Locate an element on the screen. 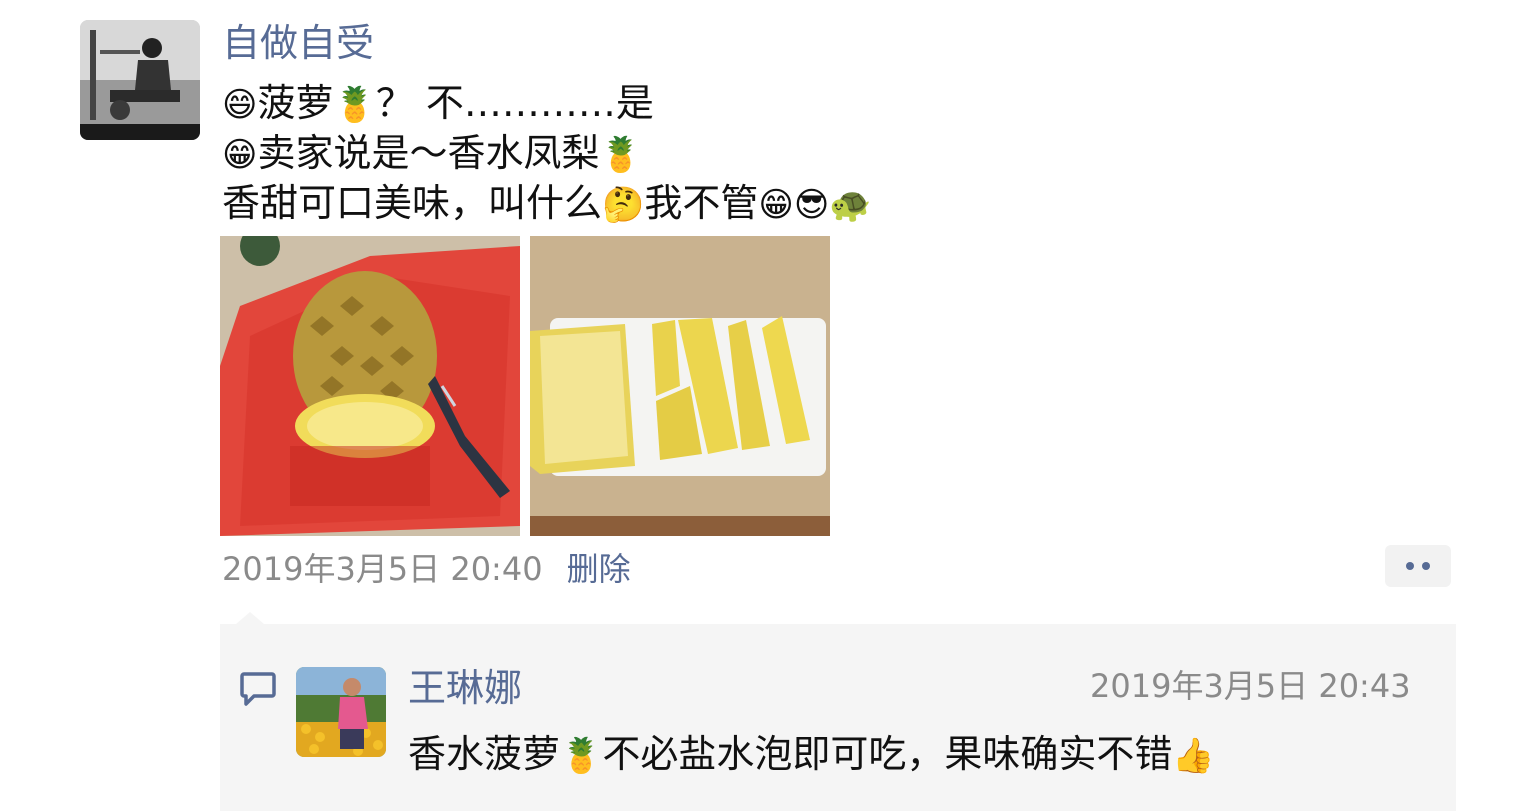  comments-pointer is located at coordinates (250, 618).